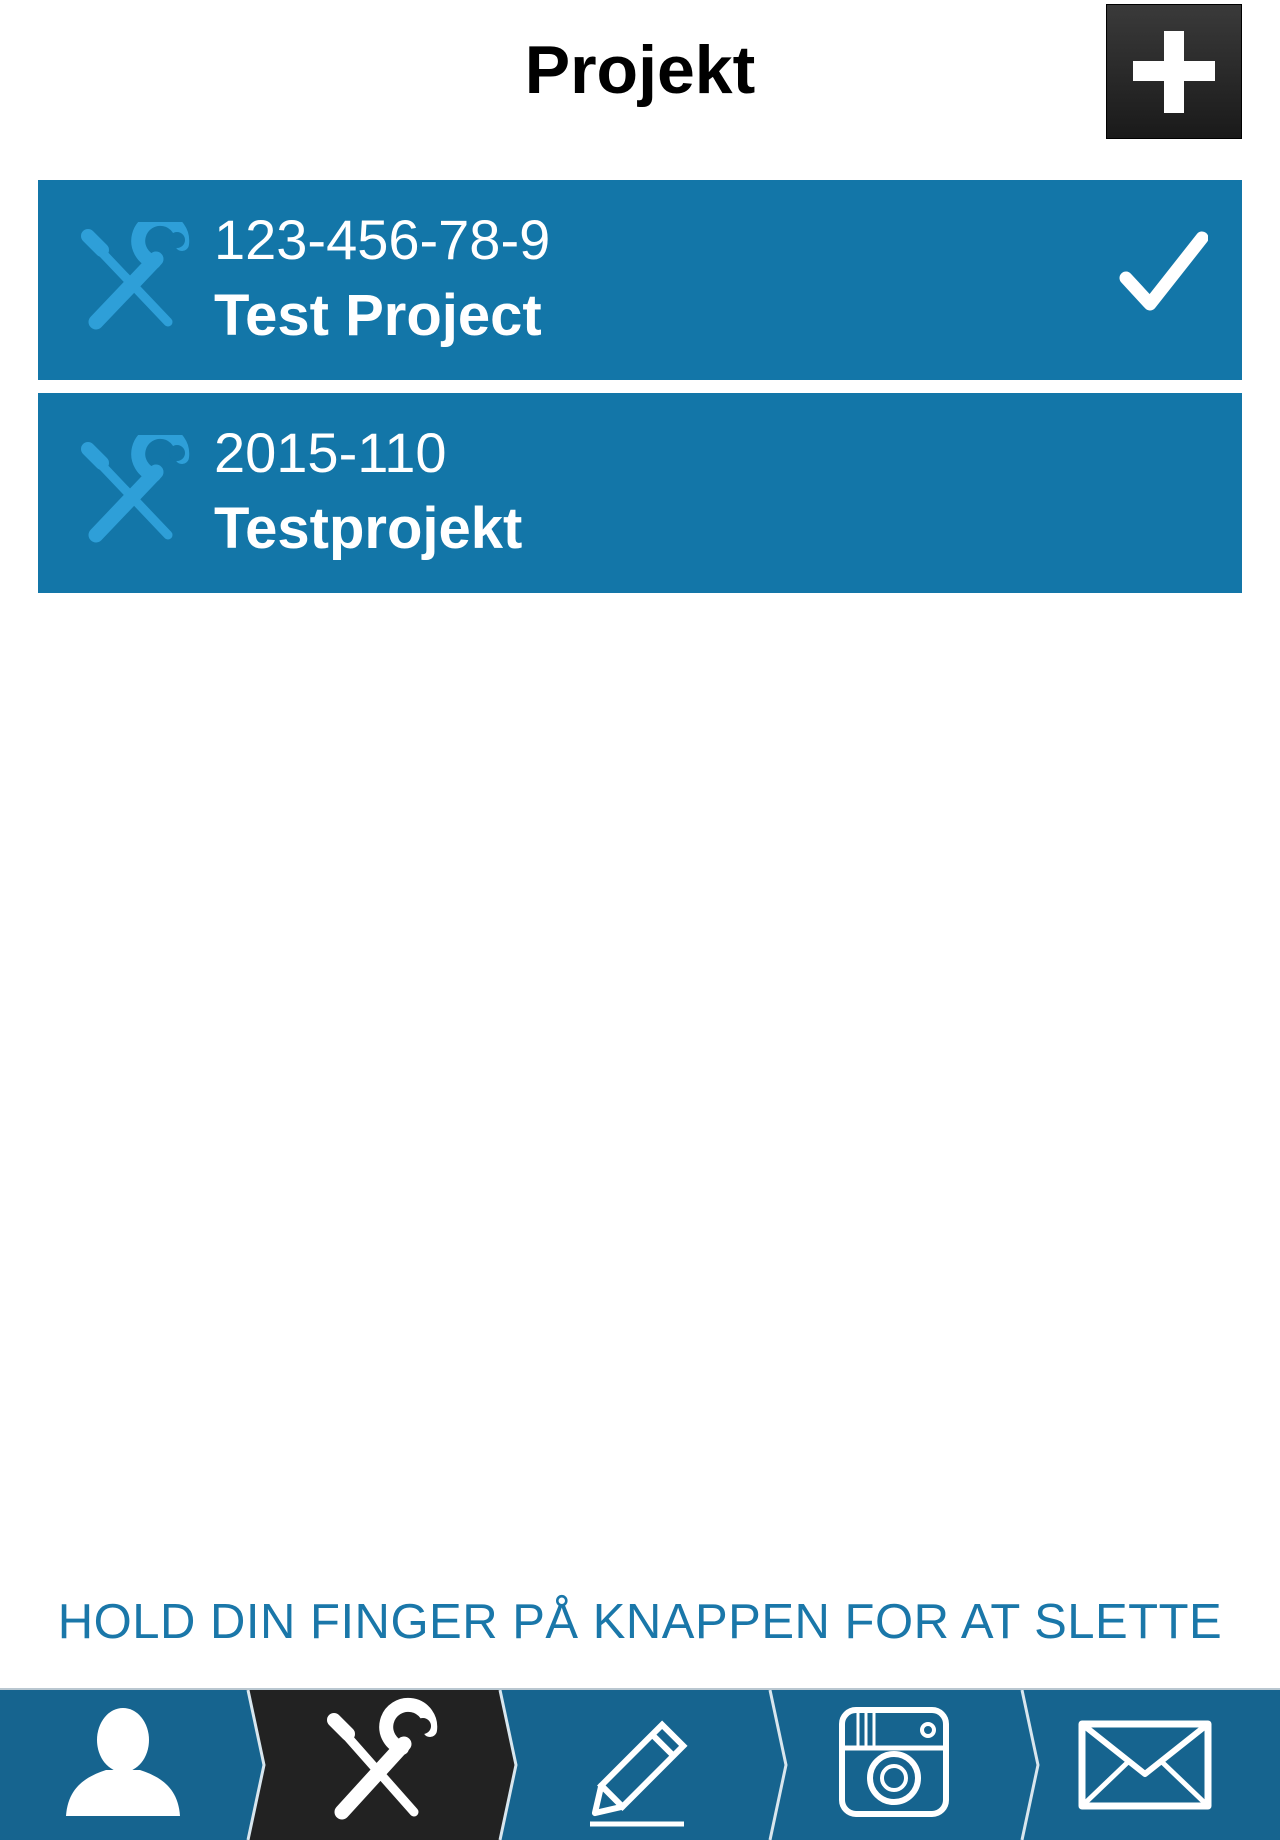  What do you see at coordinates (382, 239) in the screenshot?
I see `project-number: 123-456-78-9` at bounding box center [382, 239].